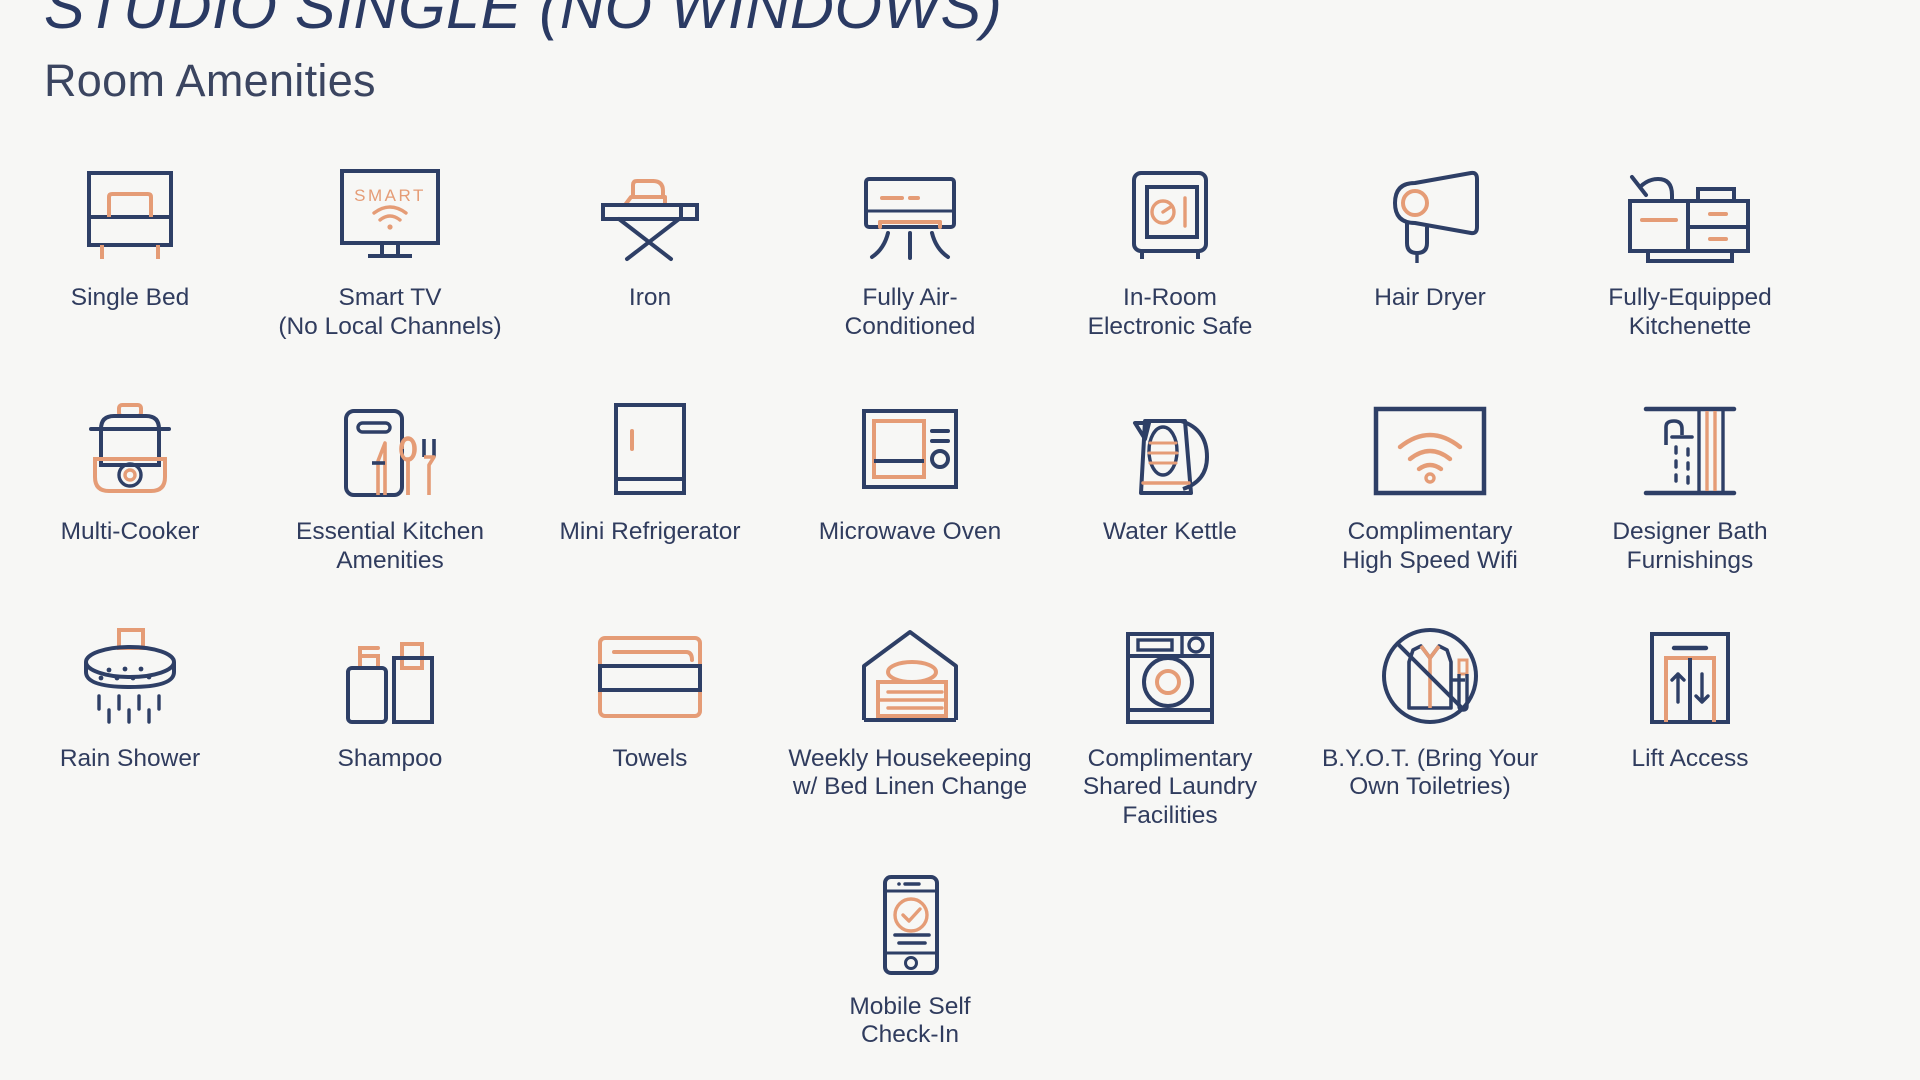 Image resolution: width=1920 pixels, height=1080 pixels. Describe the element at coordinates (1430, 297) in the screenshot. I see `amenity-label: Hair Dryer` at that location.